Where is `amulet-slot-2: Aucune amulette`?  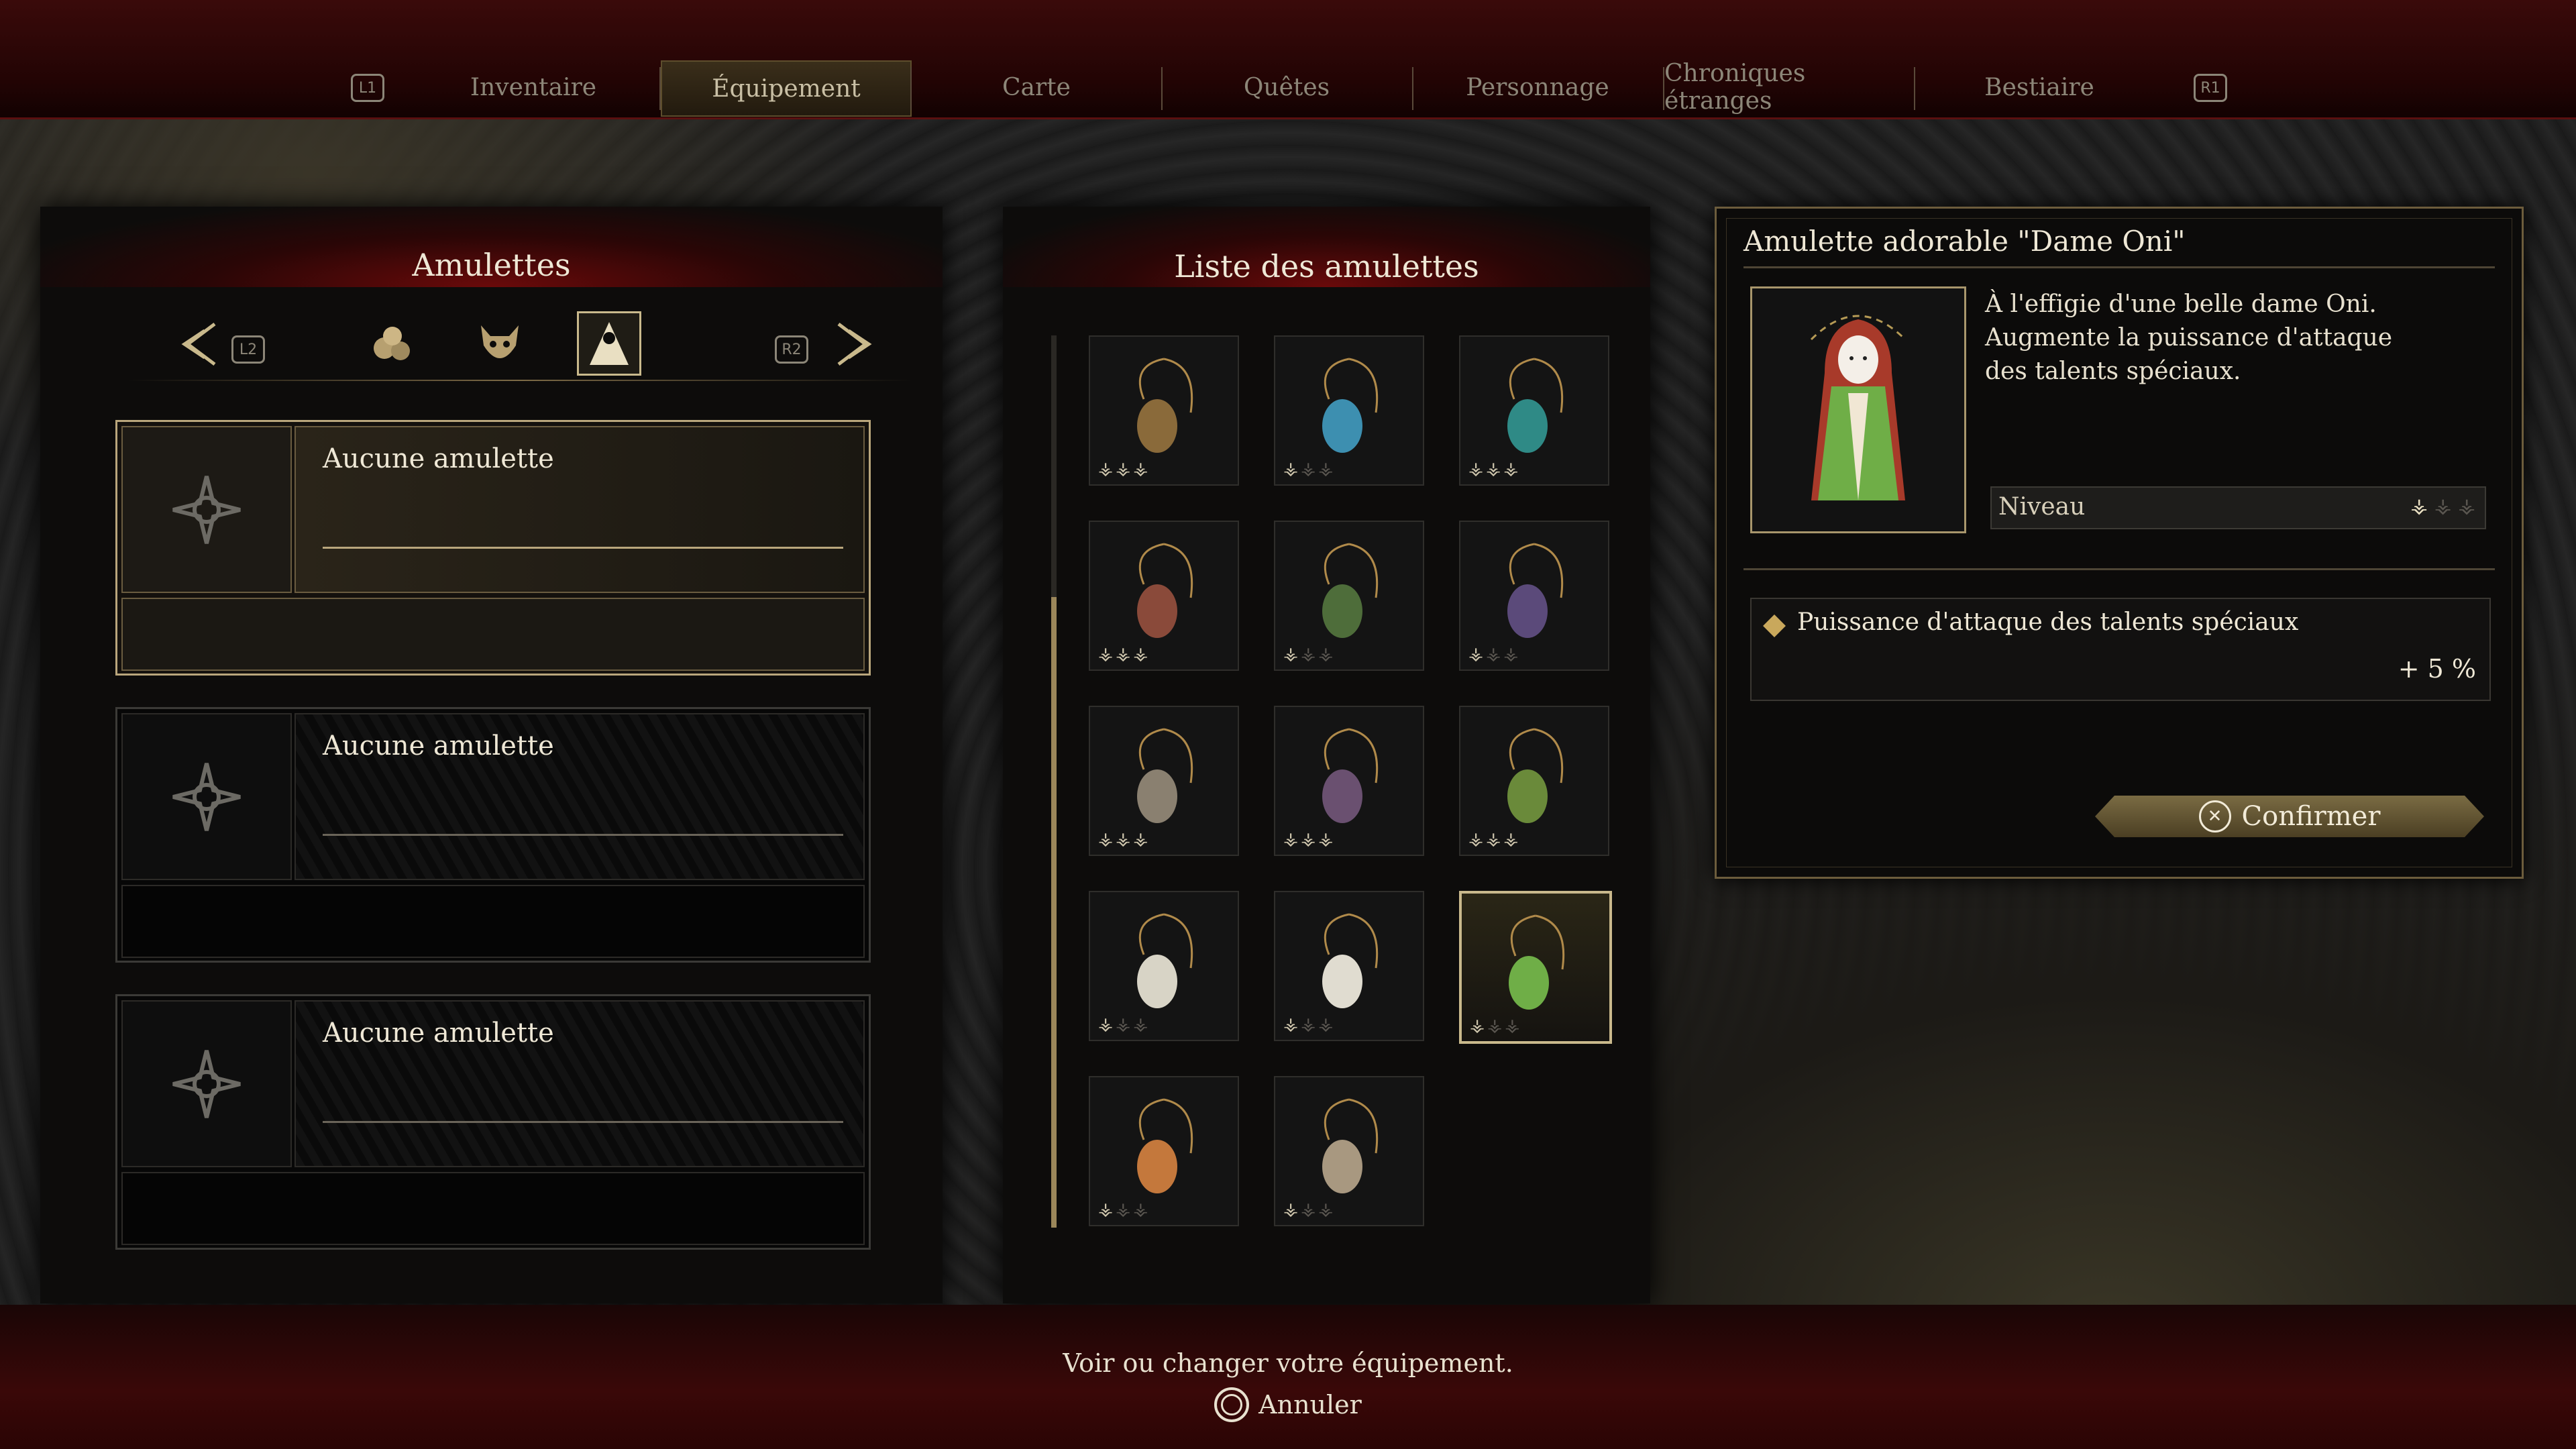
amulet-slot-2: Aucune amulette is located at coordinates (493, 835).